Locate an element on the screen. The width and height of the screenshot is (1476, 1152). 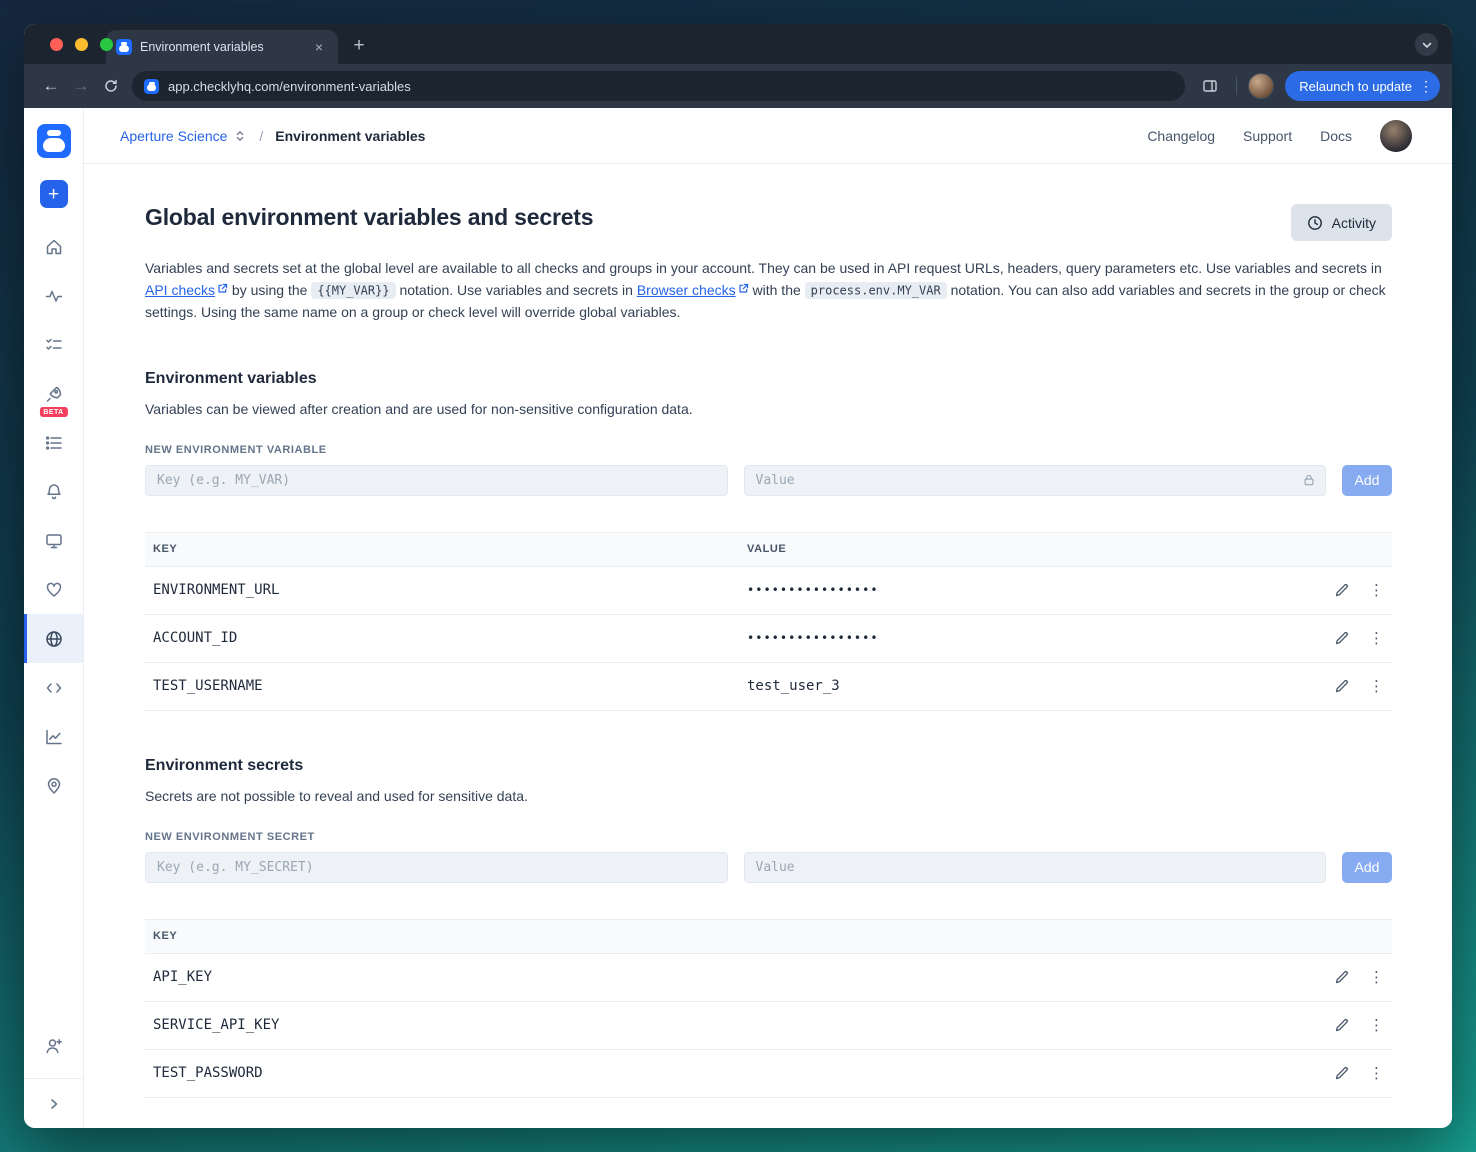
chevron-right-icon is located at coordinates (53, 1103).